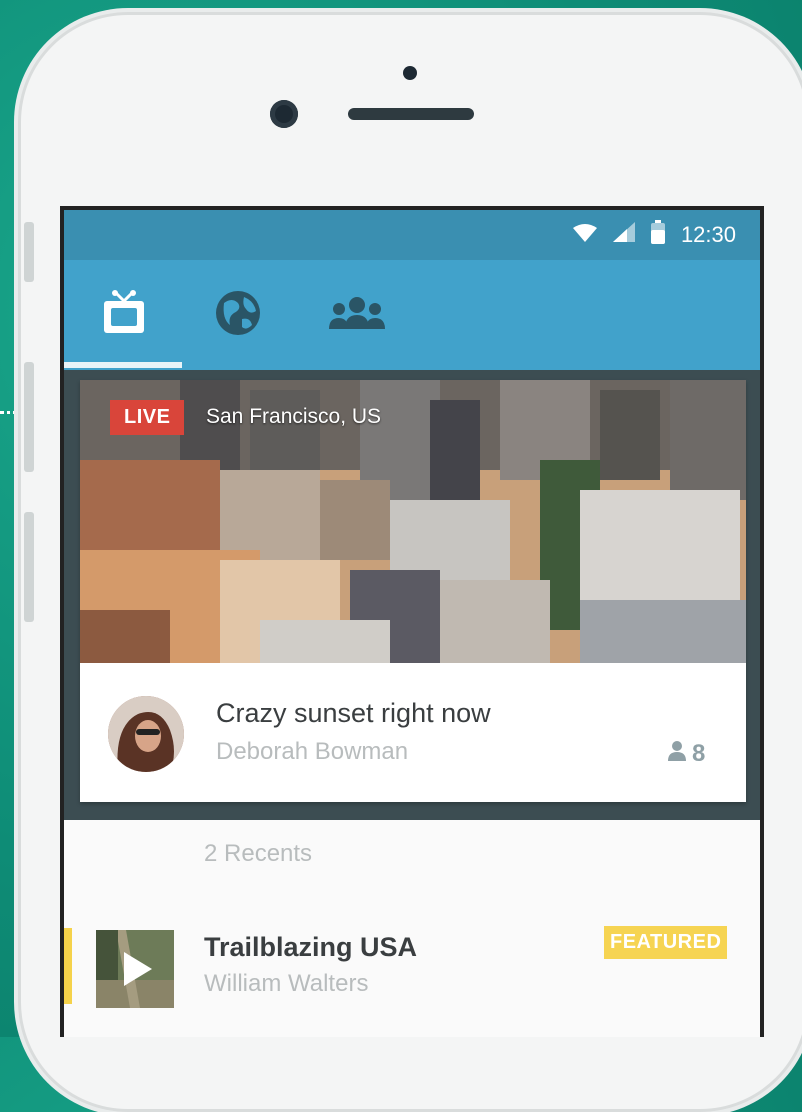 The height and width of the screenshot is (1112, 802). I want to click on phone-mute-switch, so click(29, 252).